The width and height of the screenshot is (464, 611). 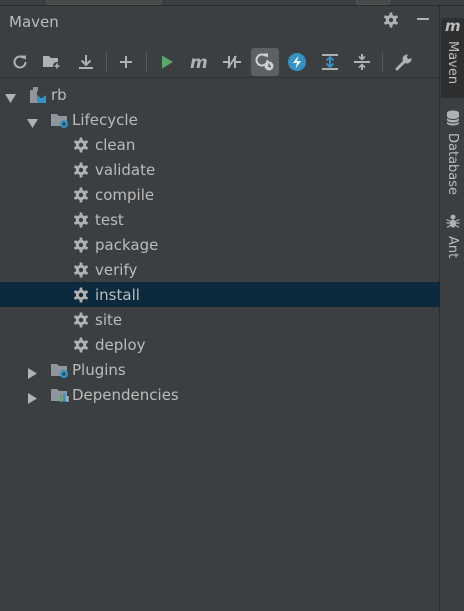 I want to click on maven-goal-icon: m, so click(x=200, y=62).